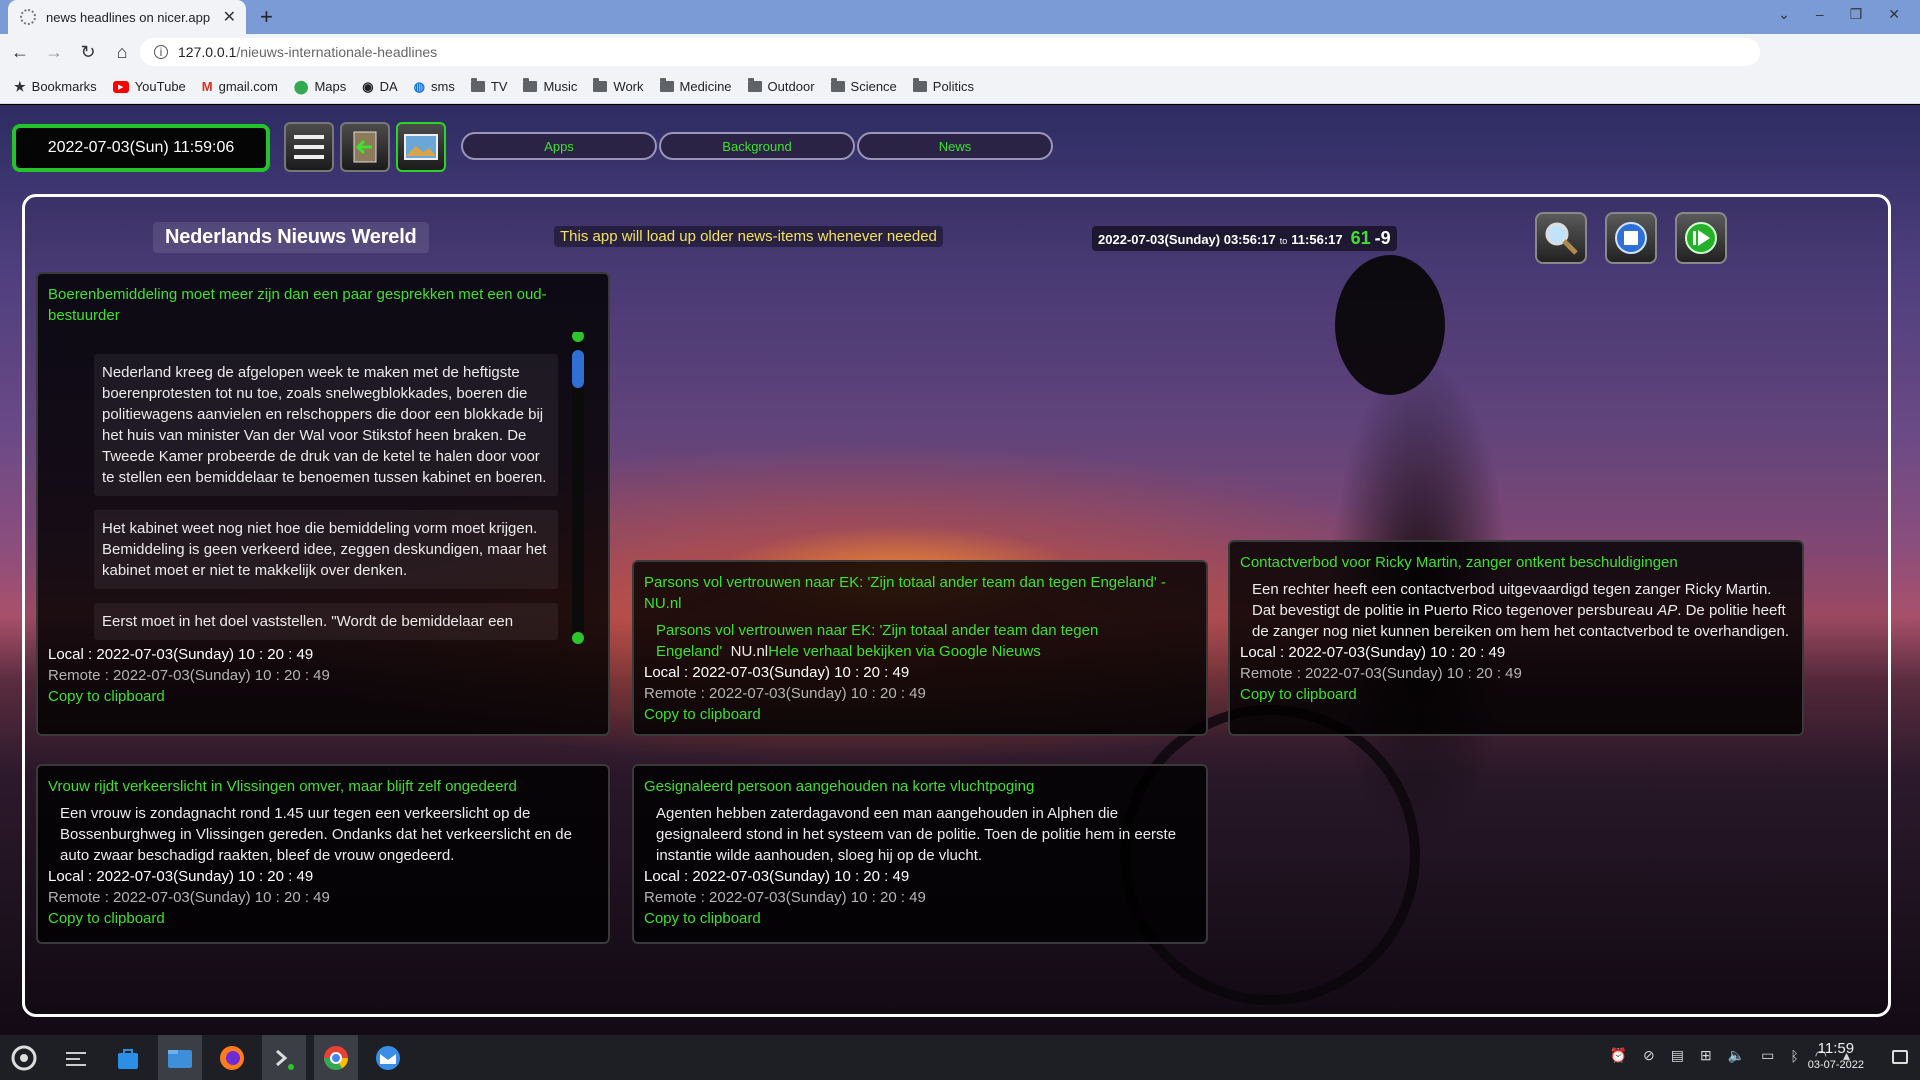 This screenshot has width=1920, height=1080. I want to click on list-menu-icon, so click(309, 147).